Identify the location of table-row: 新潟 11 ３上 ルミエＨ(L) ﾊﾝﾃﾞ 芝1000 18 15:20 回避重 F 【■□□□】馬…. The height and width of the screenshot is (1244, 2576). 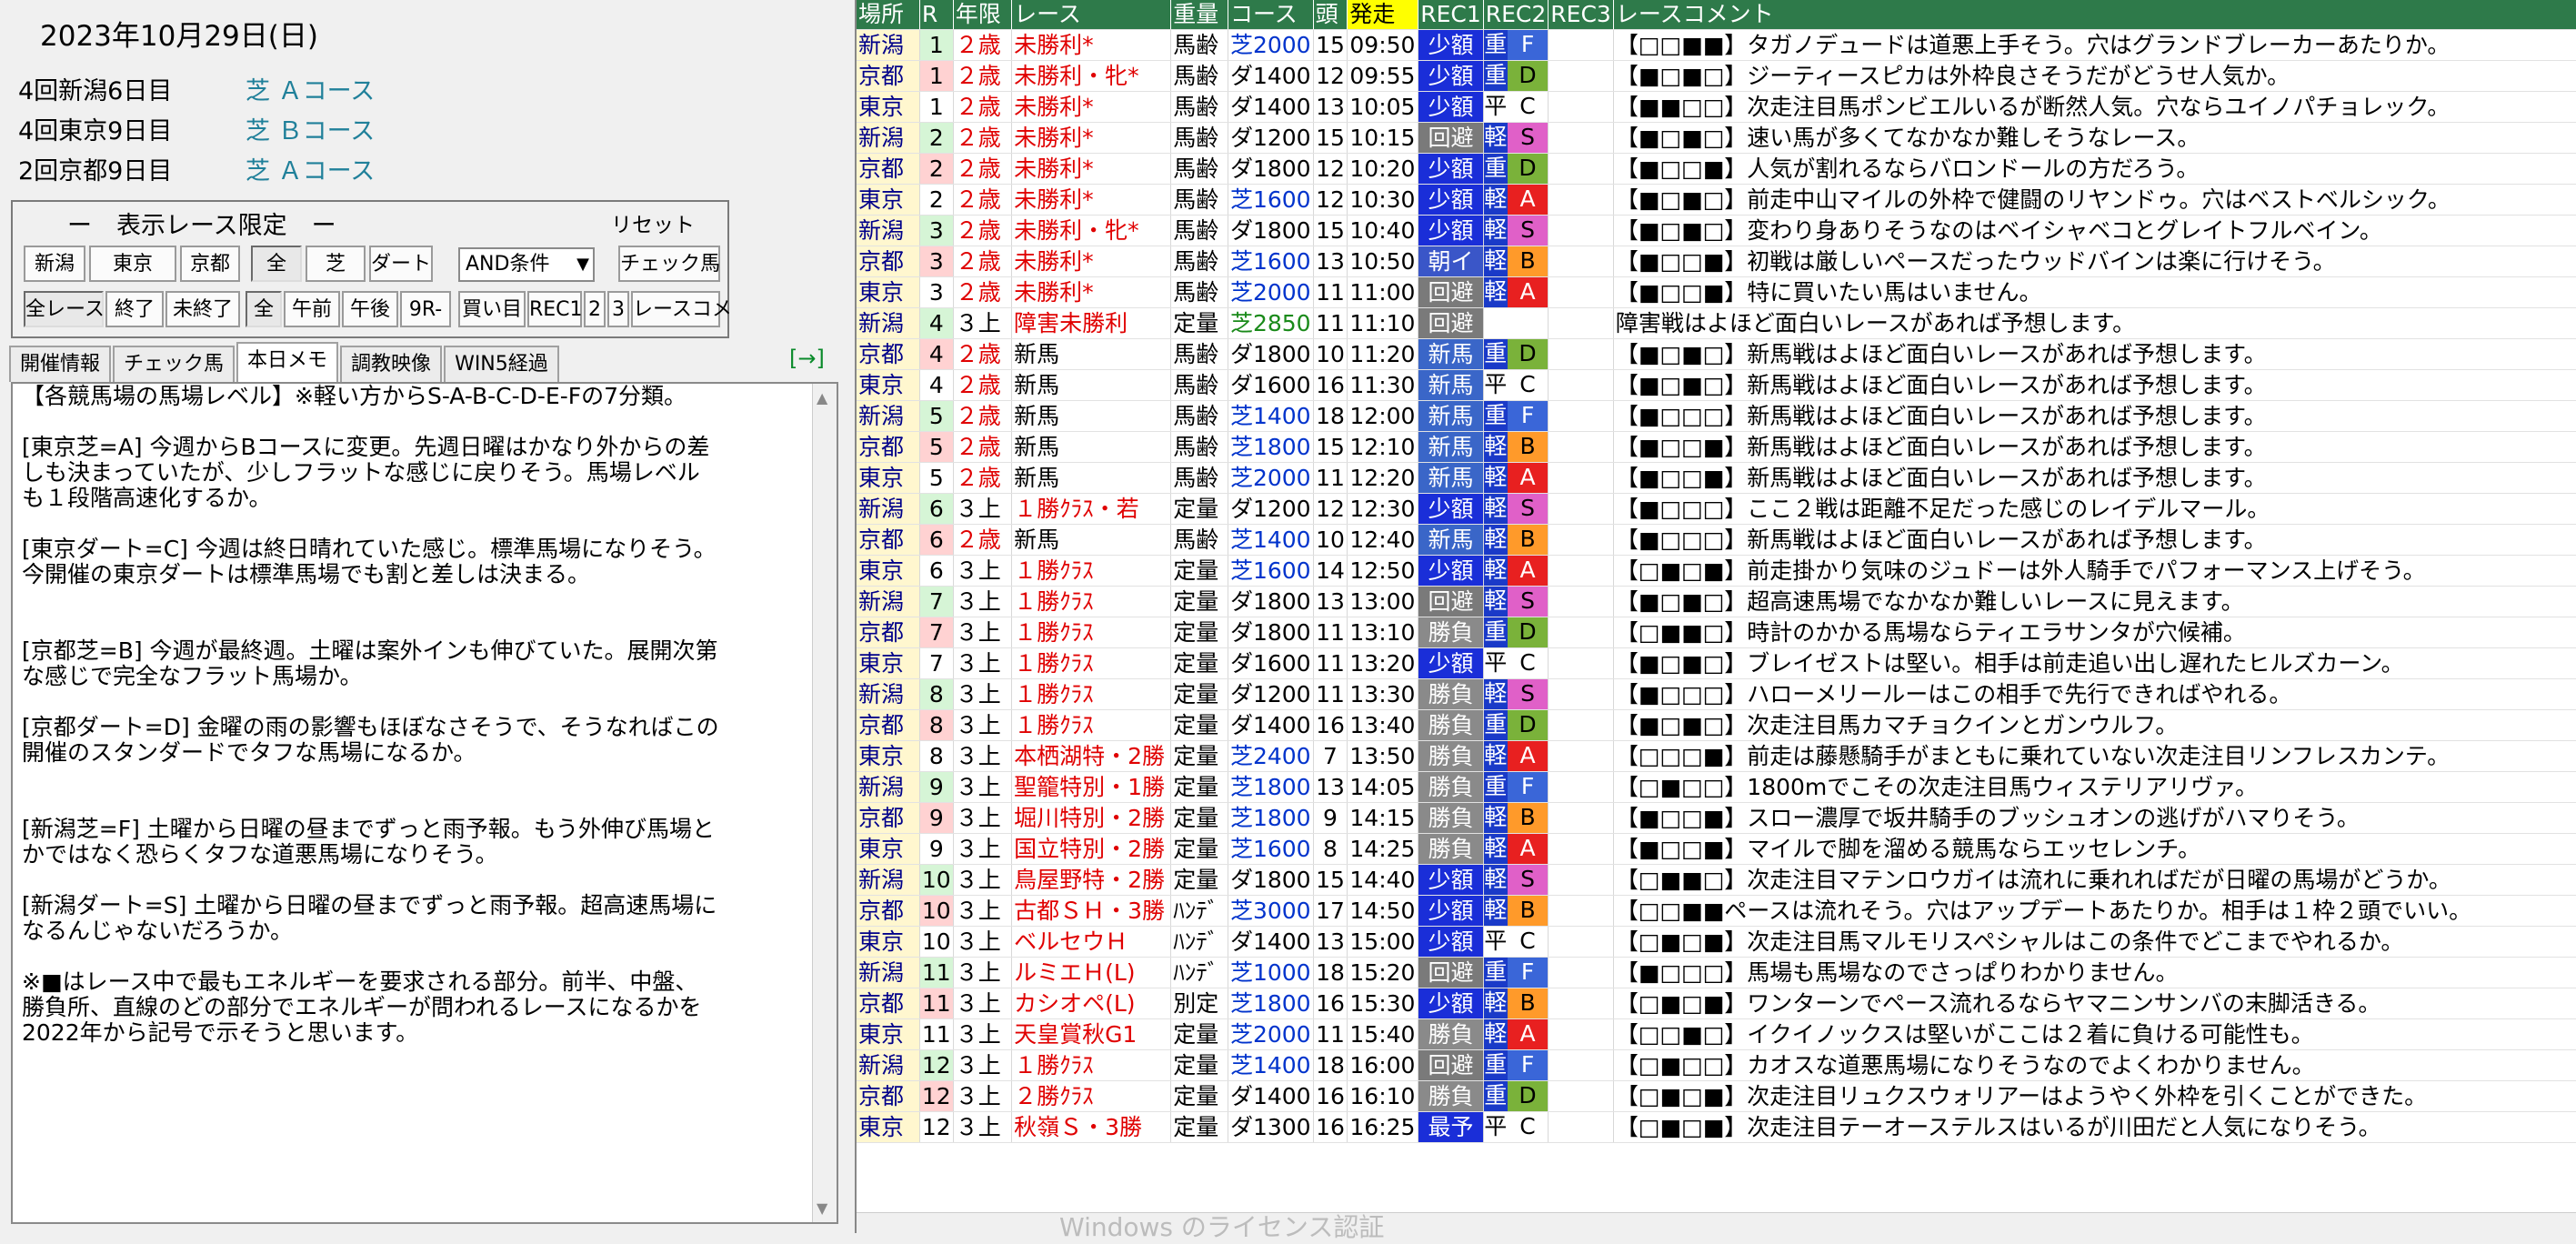
(1717, 972).